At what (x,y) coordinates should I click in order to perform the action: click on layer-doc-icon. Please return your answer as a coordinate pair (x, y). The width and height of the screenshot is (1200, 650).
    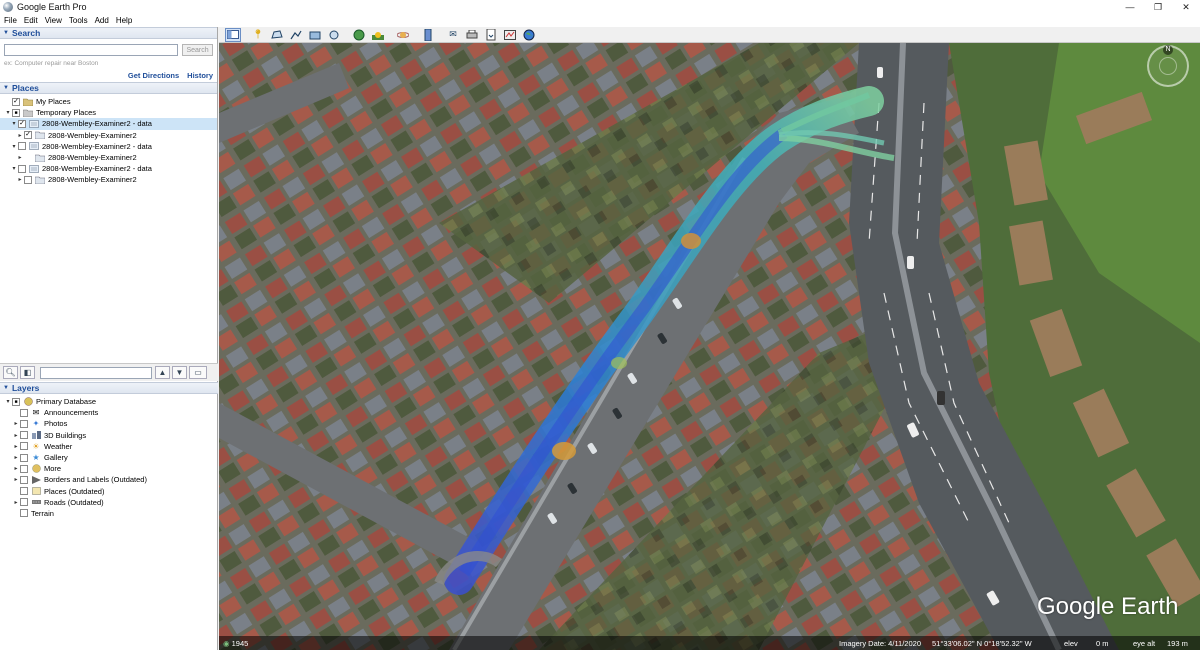
    Looking at the image, I should click on (34, 124).